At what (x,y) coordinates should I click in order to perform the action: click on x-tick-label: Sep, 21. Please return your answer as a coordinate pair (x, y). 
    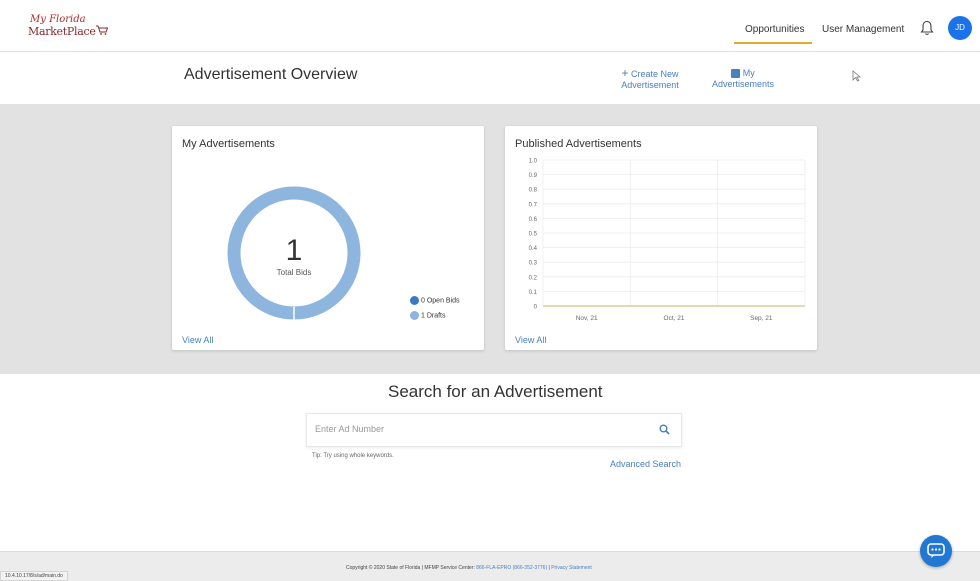
    Looking at the image, I should click on (761, 318).